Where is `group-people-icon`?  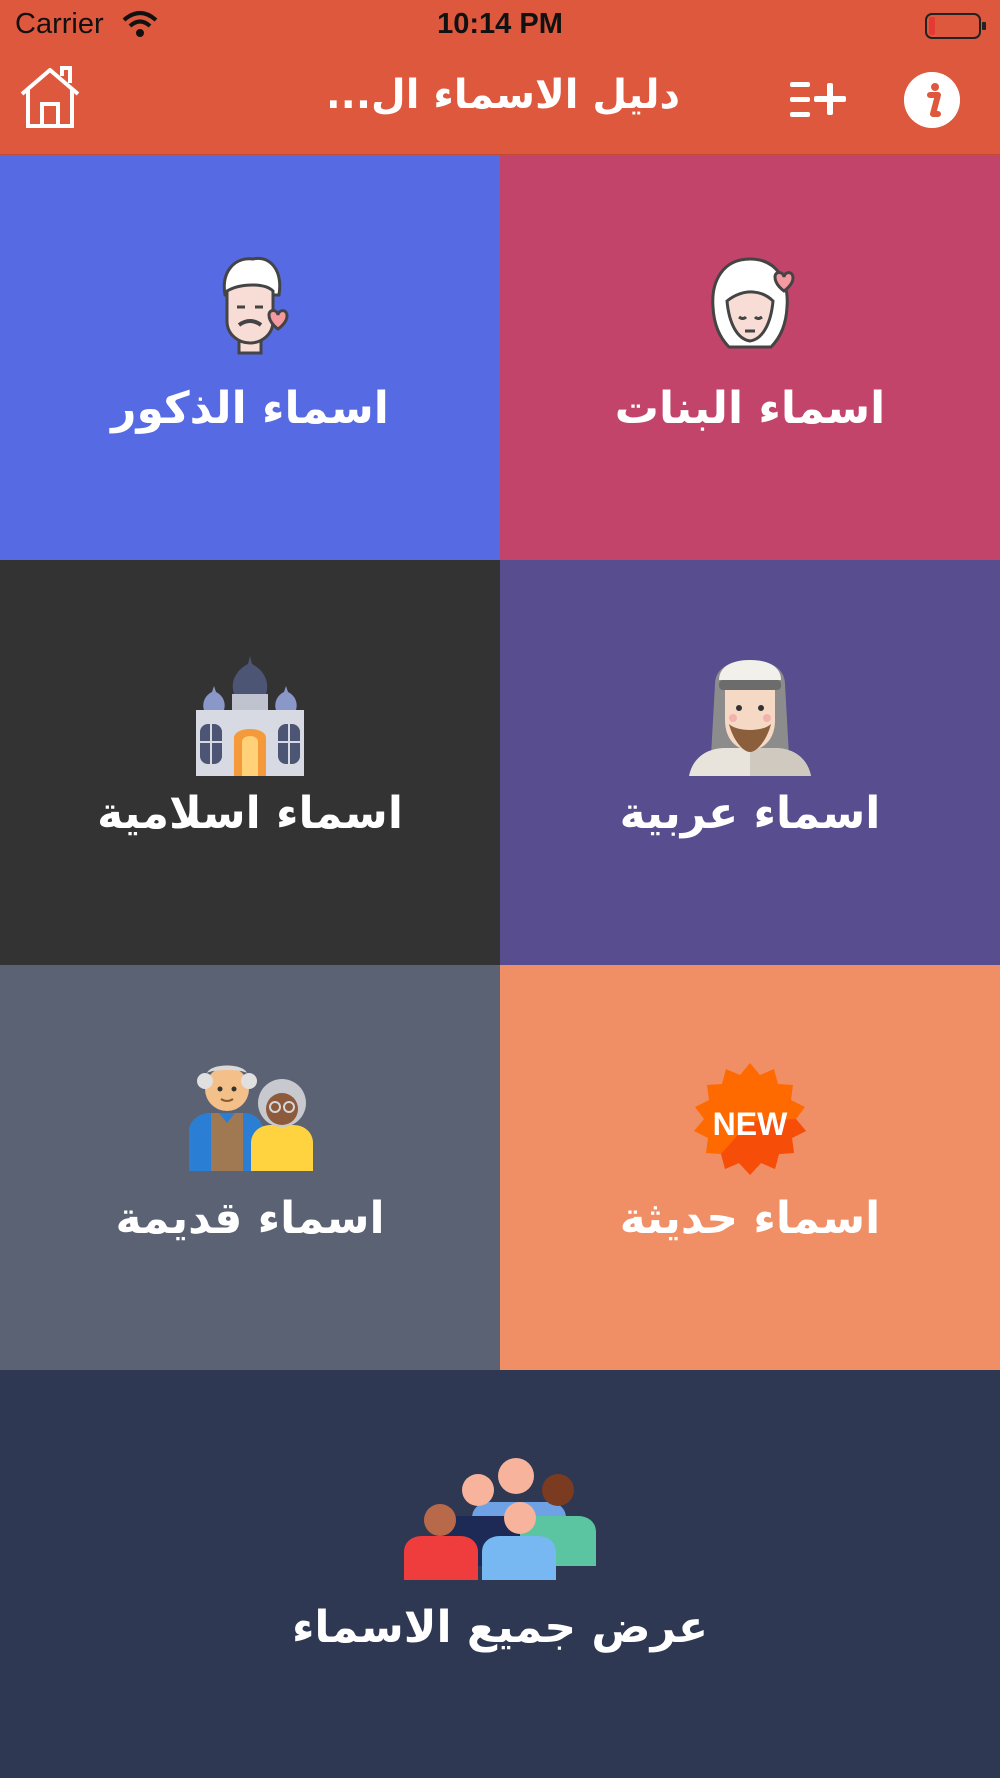
group-people-icon is located at coordinates (500, 1519).